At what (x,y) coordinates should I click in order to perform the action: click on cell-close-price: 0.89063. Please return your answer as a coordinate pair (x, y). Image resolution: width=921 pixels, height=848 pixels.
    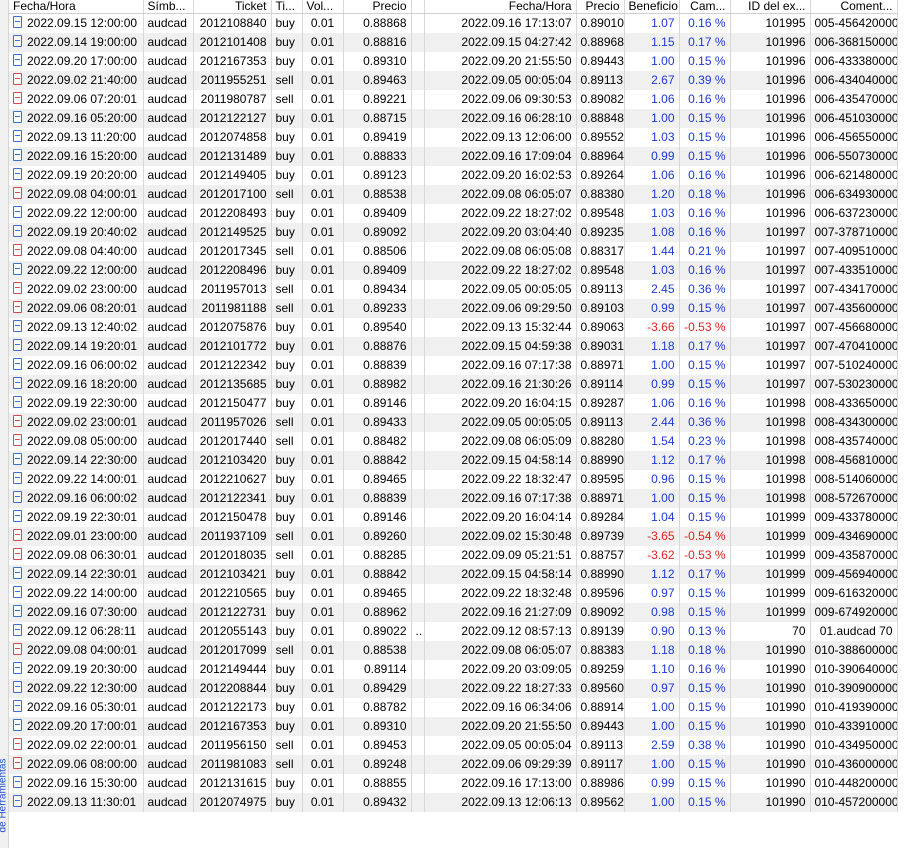
    Looking at the image, I should click on (600, 327).